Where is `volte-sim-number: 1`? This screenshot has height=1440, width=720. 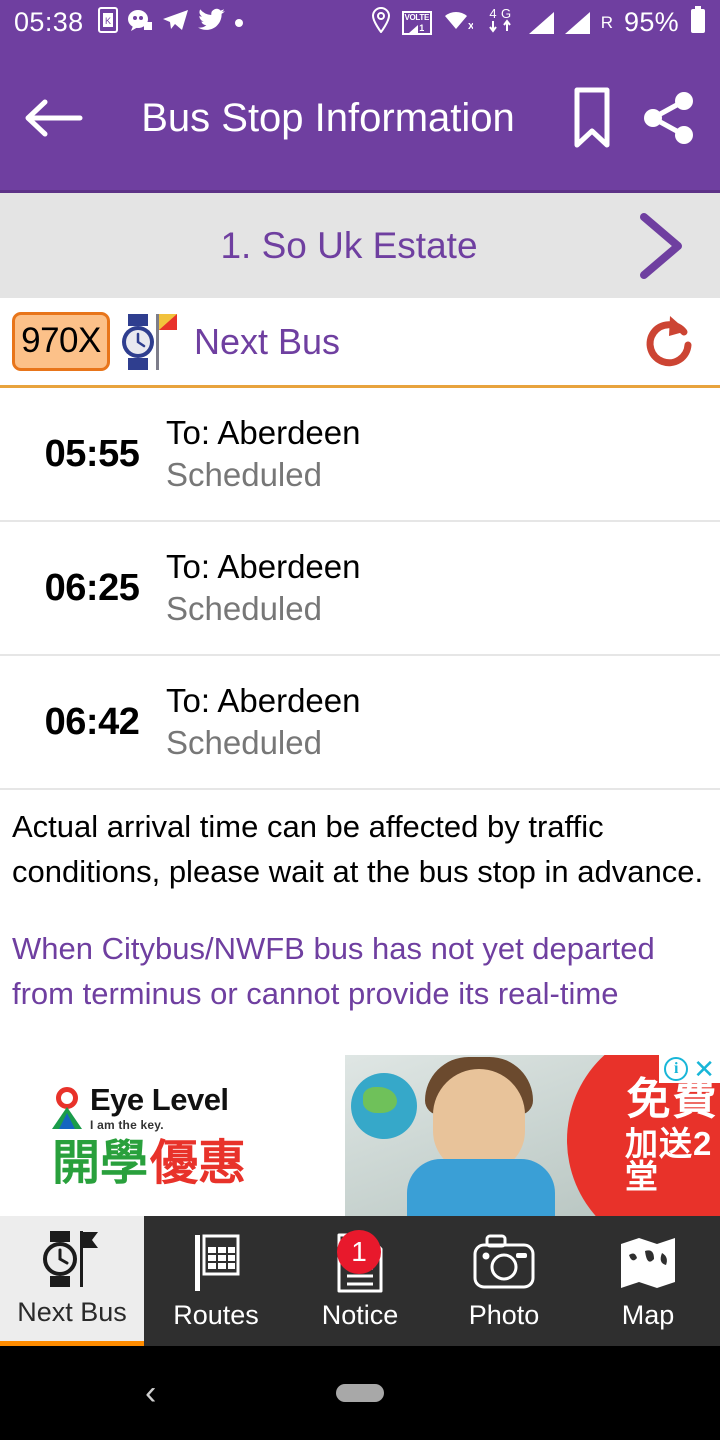
volte-sim-number: 1 is located at coordinates (422, 27).